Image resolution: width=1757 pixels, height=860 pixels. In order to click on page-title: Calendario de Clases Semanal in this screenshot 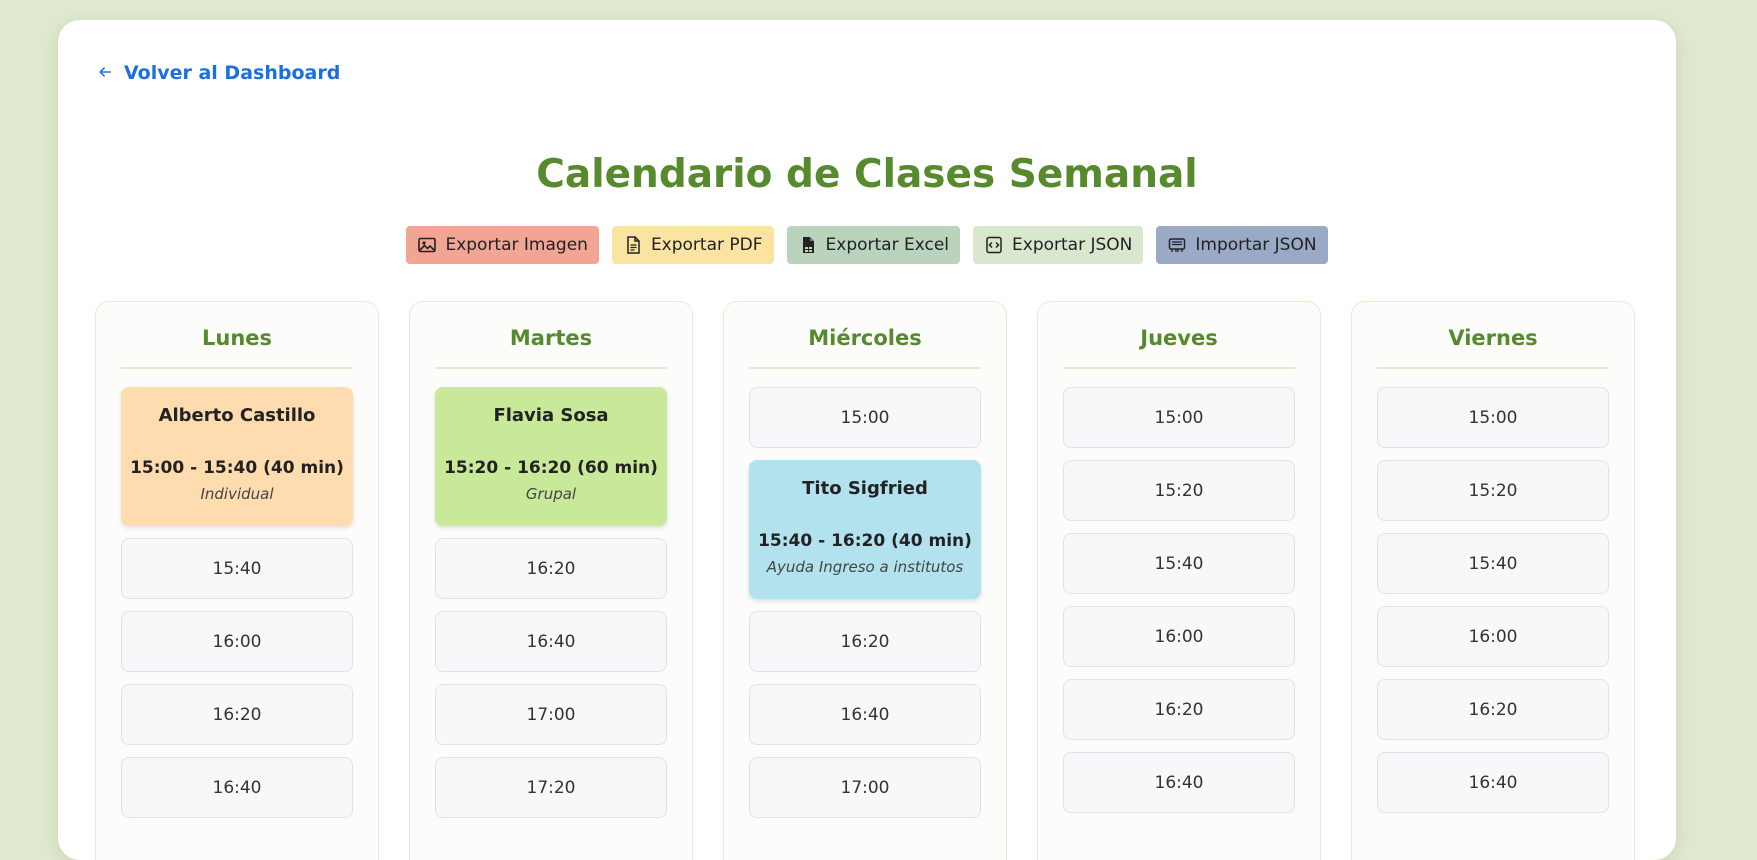, I will do `click(867, 174)`.